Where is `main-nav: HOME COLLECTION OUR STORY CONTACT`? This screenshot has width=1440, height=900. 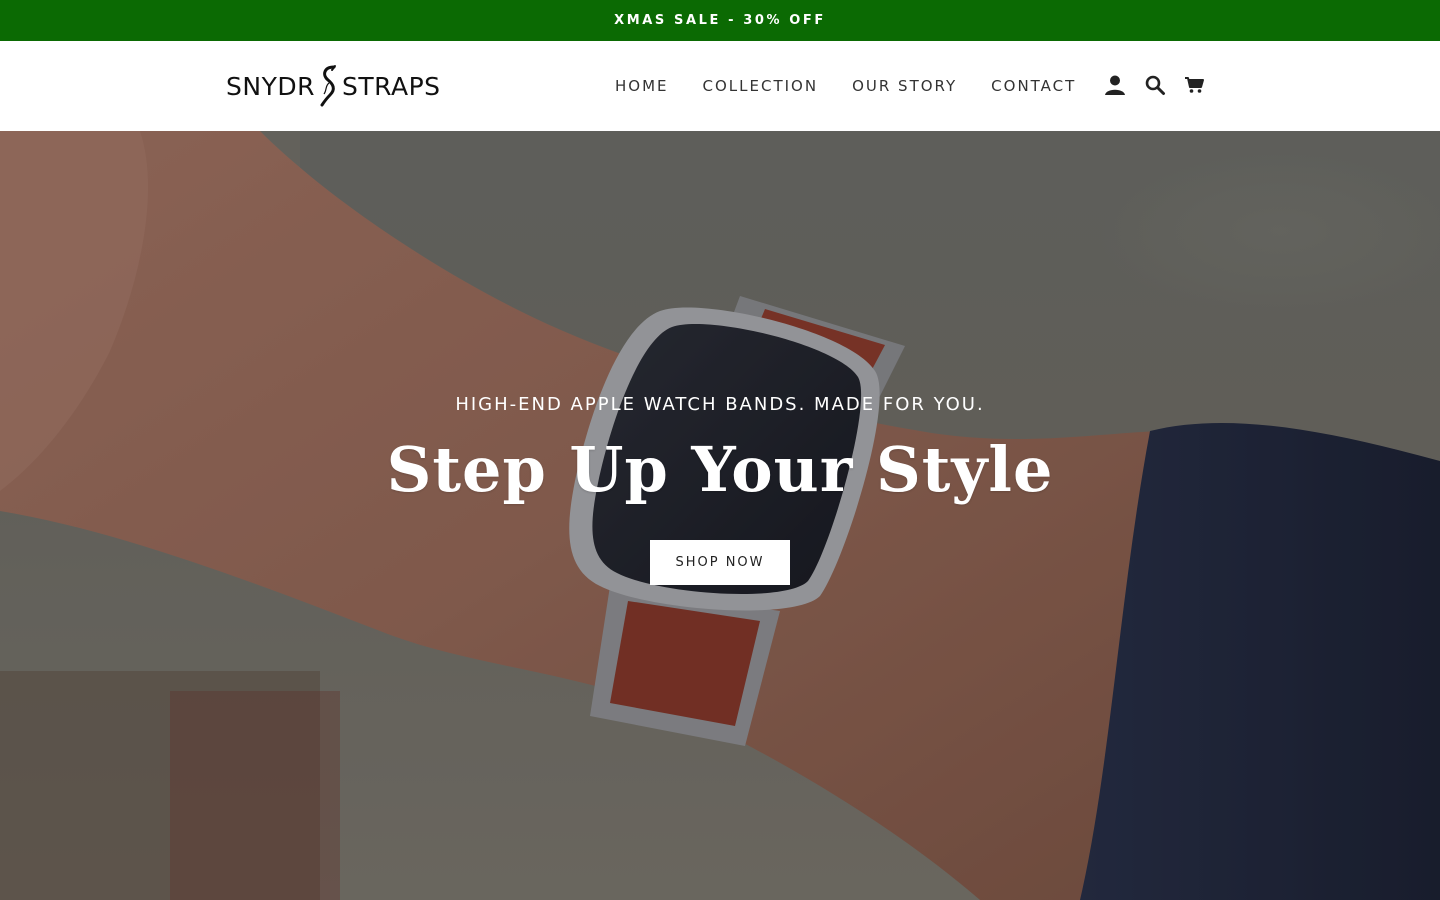 main-nav: HOME COLLECTION OUR STORY CONTACT is located at coordinates (845, 86).